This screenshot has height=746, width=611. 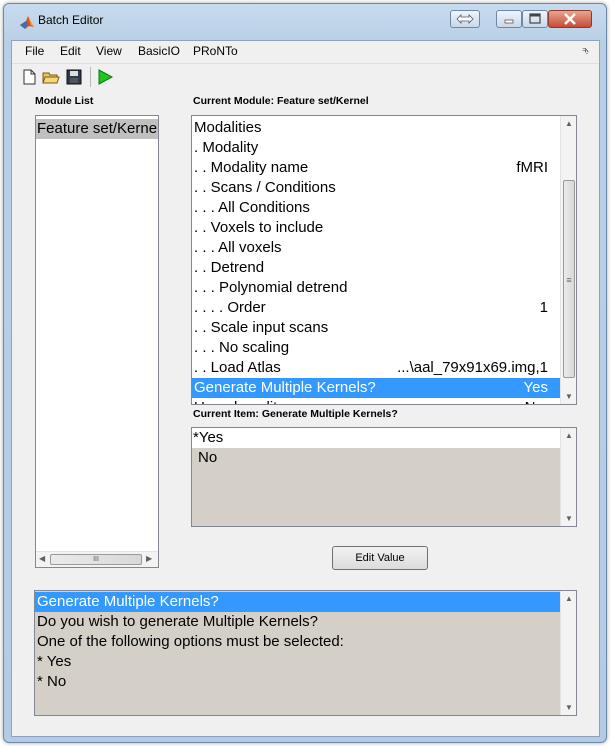 I want to click on edit-value-button: Edit Value, so click(x=380, y=558).